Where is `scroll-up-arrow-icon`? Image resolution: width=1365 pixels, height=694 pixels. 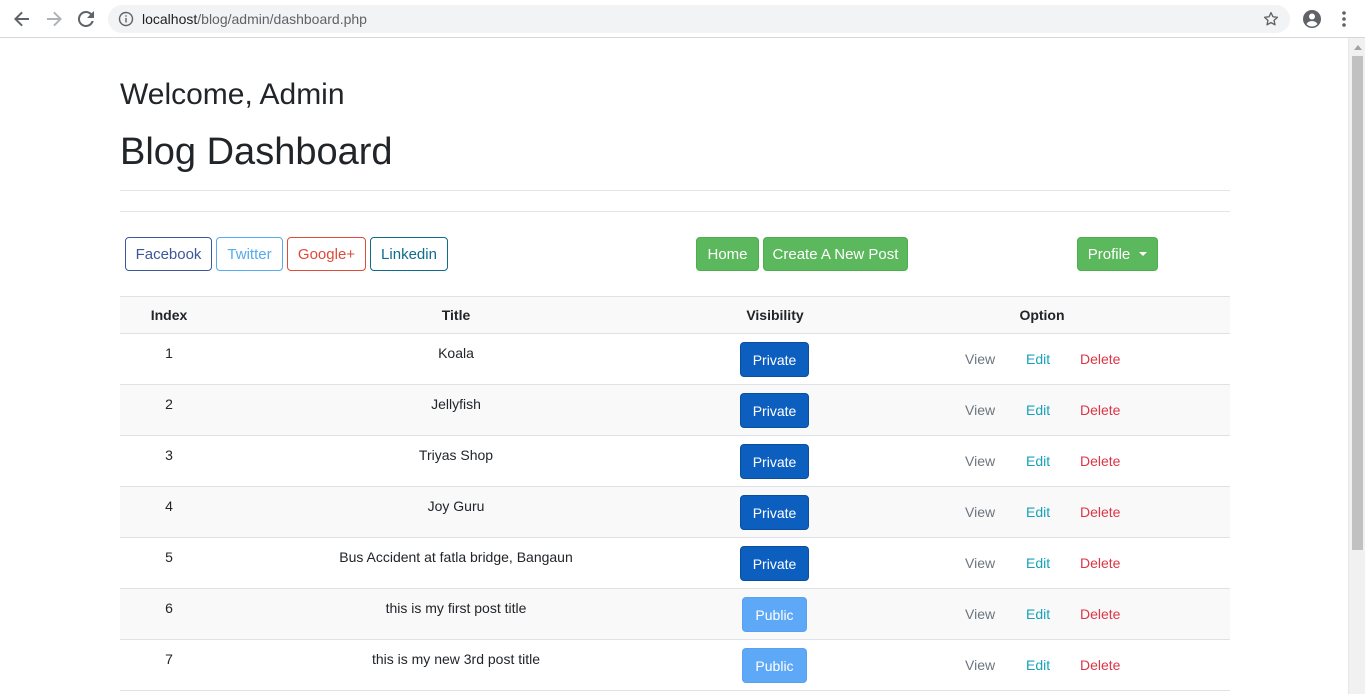 scroll-up-arrow-icon is located at coordinates (1357, 46).